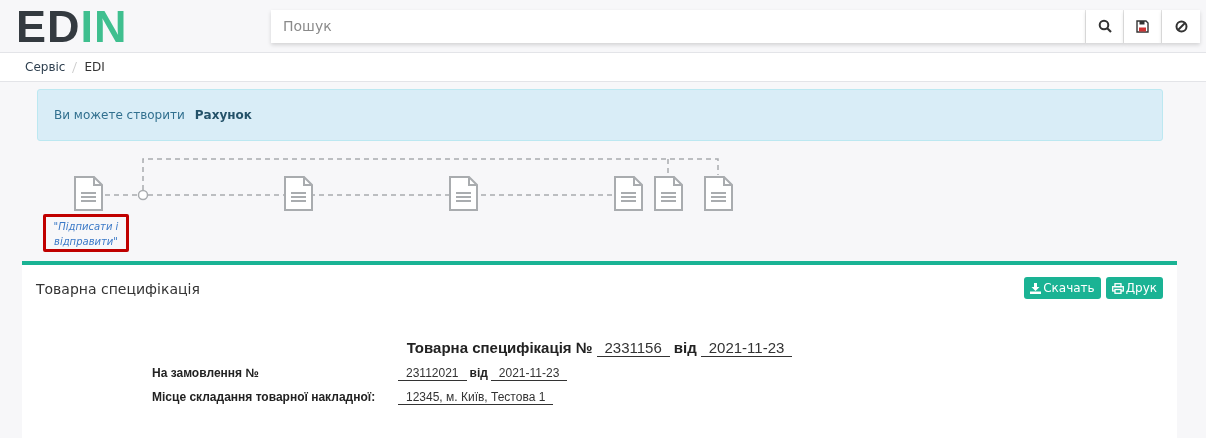 This screenshot has height=438, width=1206. Describe the element at coordinates (529, 373) in the screenshot. I see `field-date: 2021-11-23` at that location.